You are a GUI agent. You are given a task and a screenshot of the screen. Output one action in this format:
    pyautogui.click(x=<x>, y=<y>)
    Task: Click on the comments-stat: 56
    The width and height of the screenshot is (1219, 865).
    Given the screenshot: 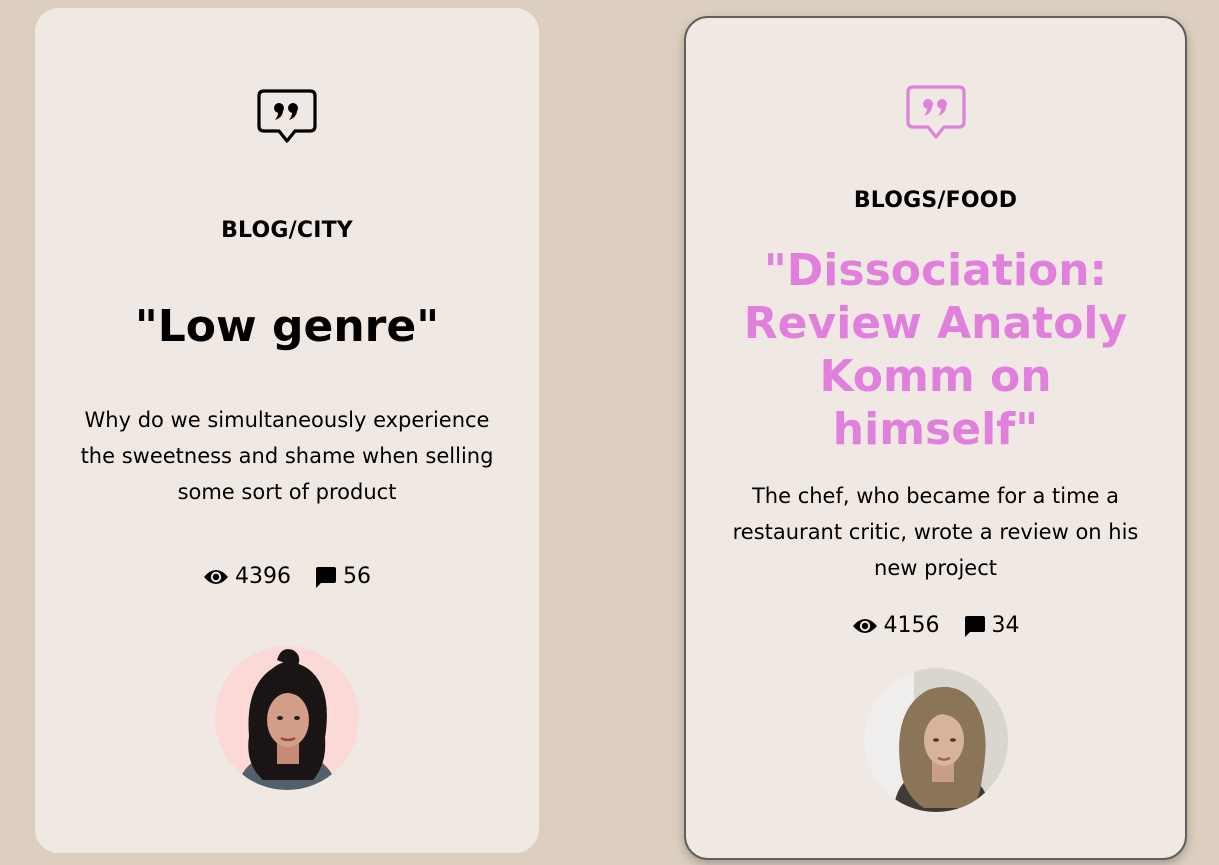 What is the action you would take?
    pyautogui.click(x=342, y=576)
    